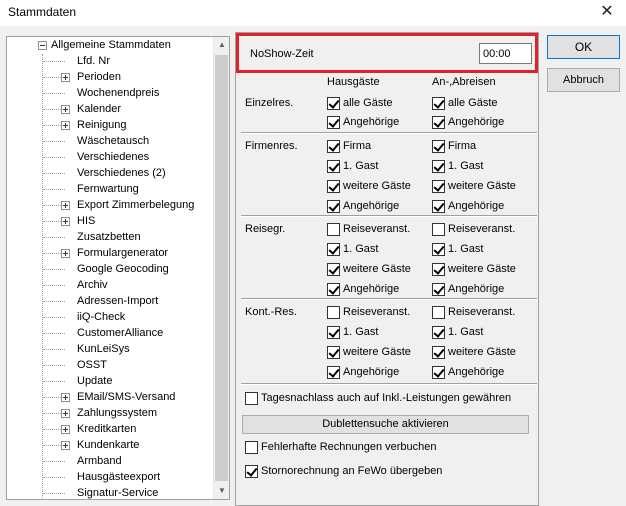 This screenshot has width=626, height=506. I want to click on tree-item: Adressen-Import, so click(117, 301).